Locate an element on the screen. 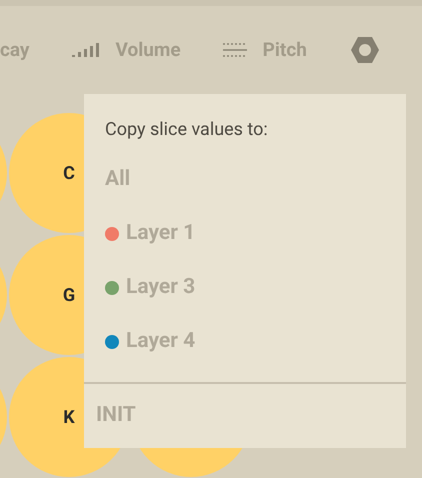 The image size is (422, 478). hexagon-icon is located at coordinates (364, 50).